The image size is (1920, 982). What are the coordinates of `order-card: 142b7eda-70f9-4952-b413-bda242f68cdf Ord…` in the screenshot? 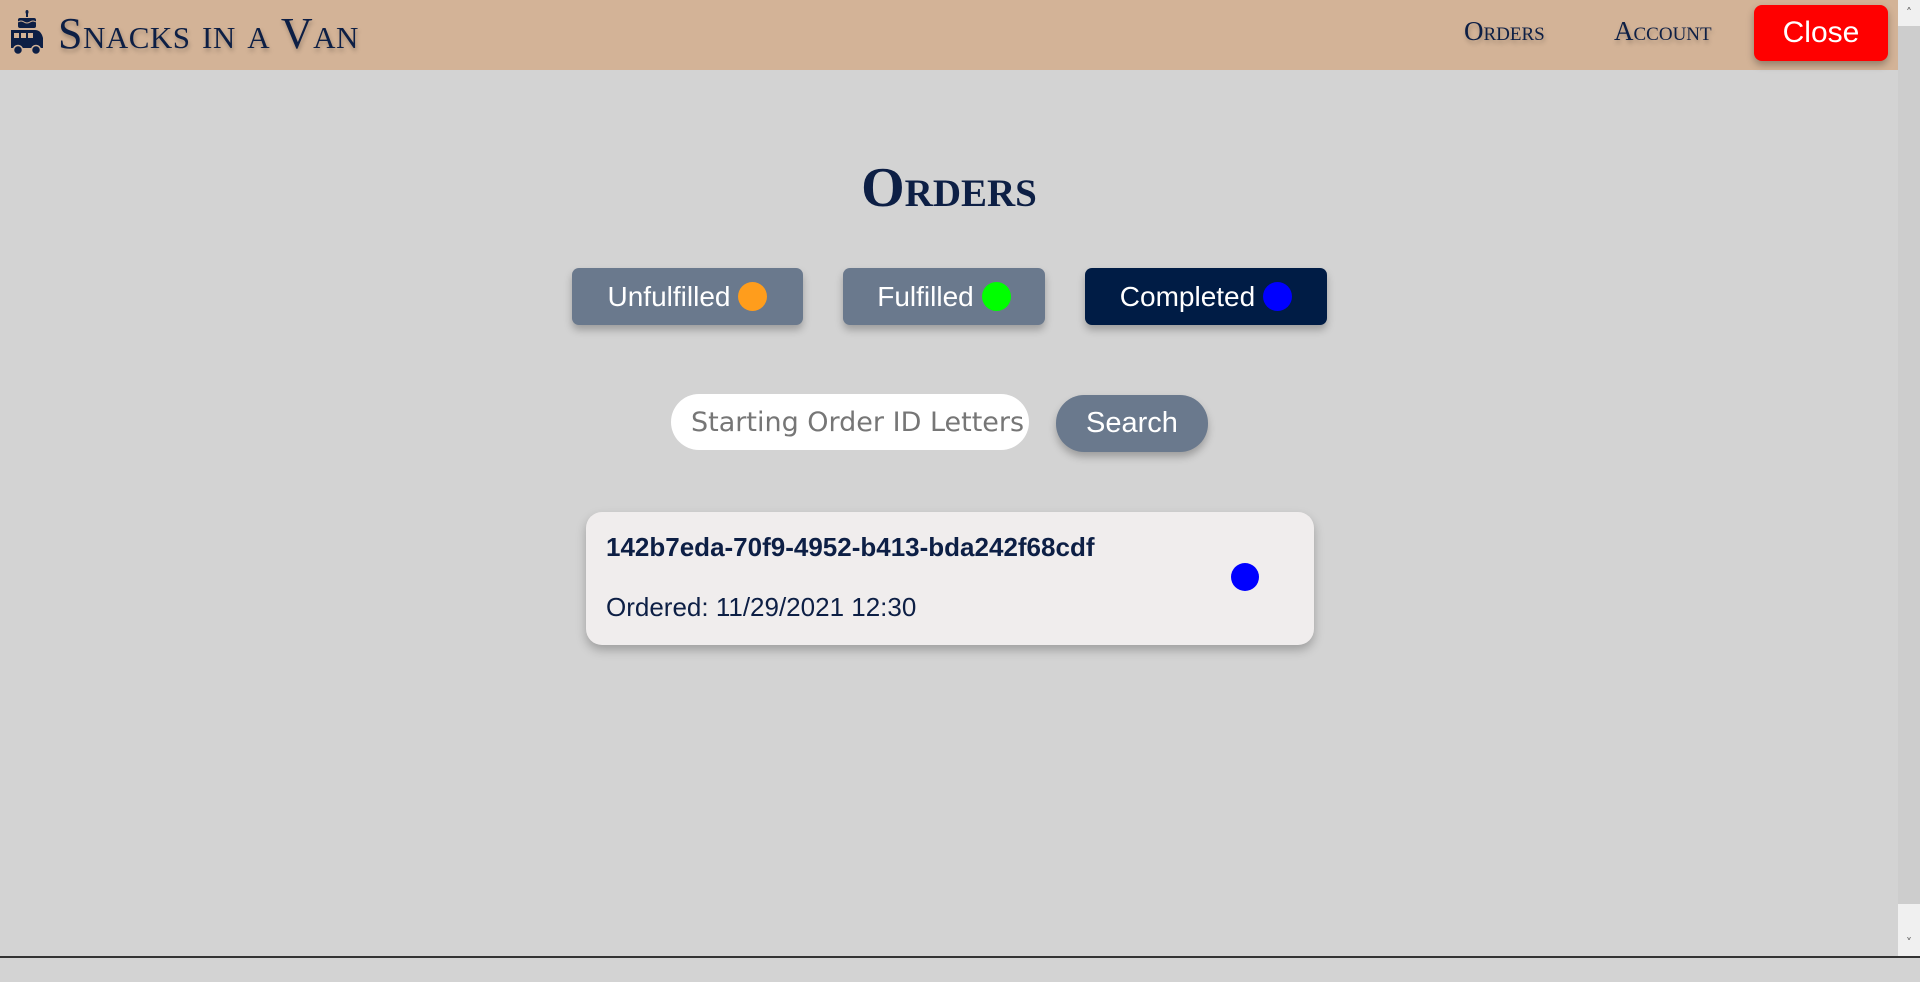 It's located at (950, 578).